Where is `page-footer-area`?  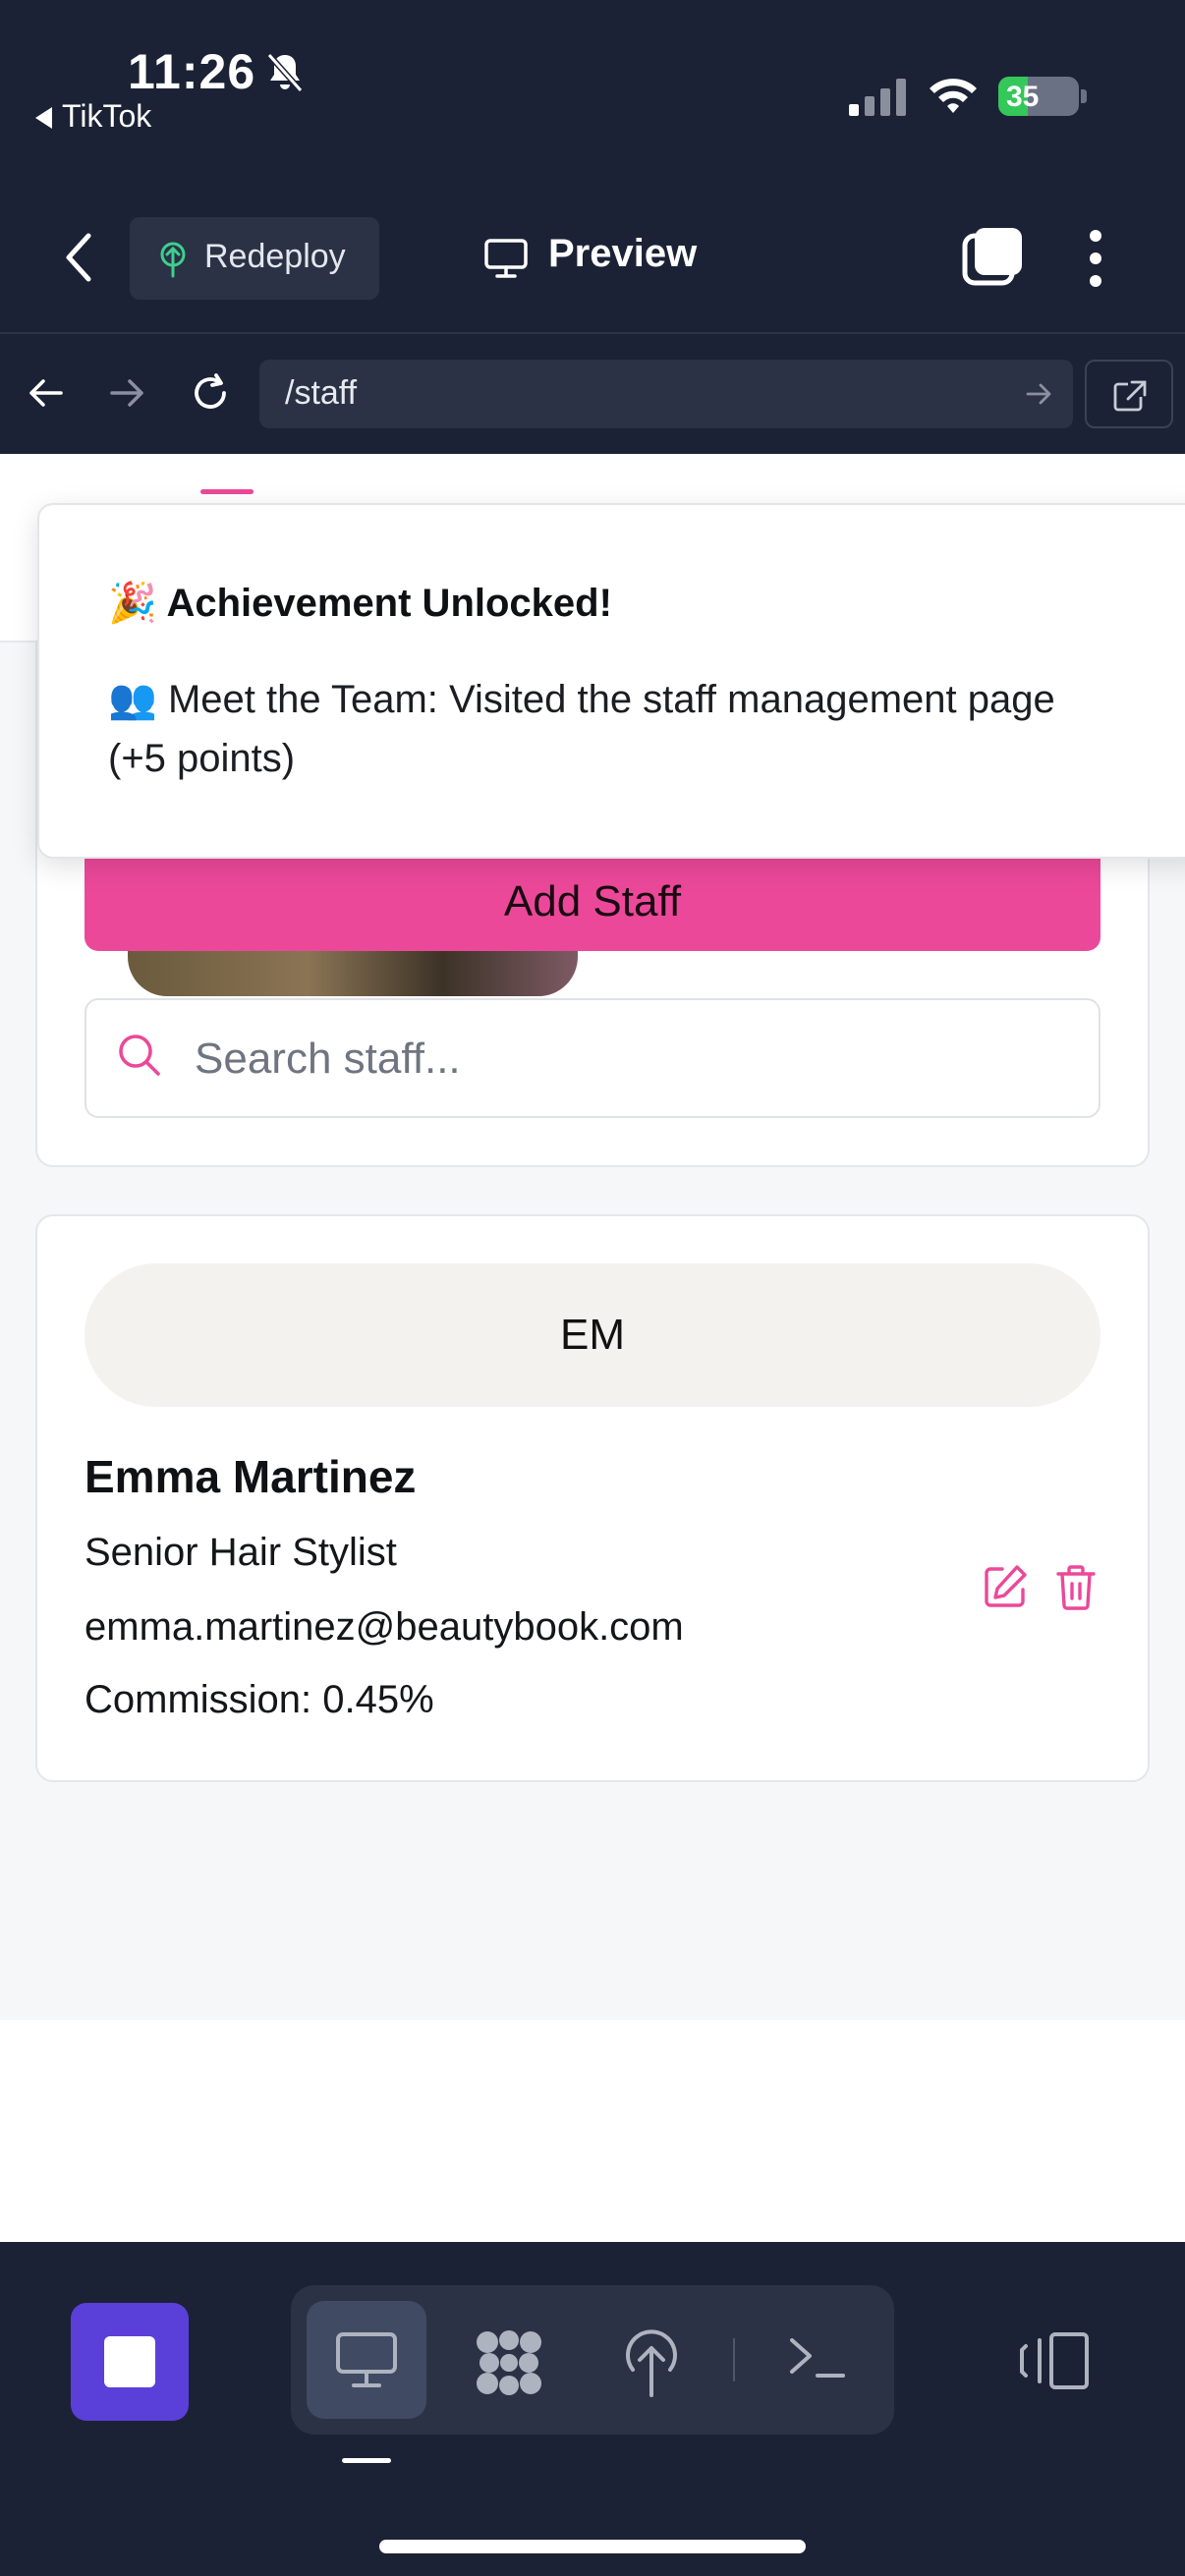
page-footer-area is located at coordinates (592, 2131).